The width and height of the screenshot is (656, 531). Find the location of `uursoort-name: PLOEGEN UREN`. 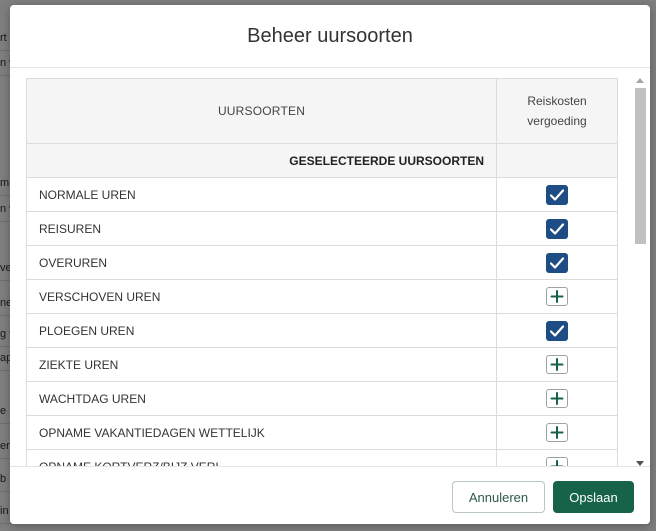

uursoort-name: PLOEGEN UREN is located at coordinates (261, 330).